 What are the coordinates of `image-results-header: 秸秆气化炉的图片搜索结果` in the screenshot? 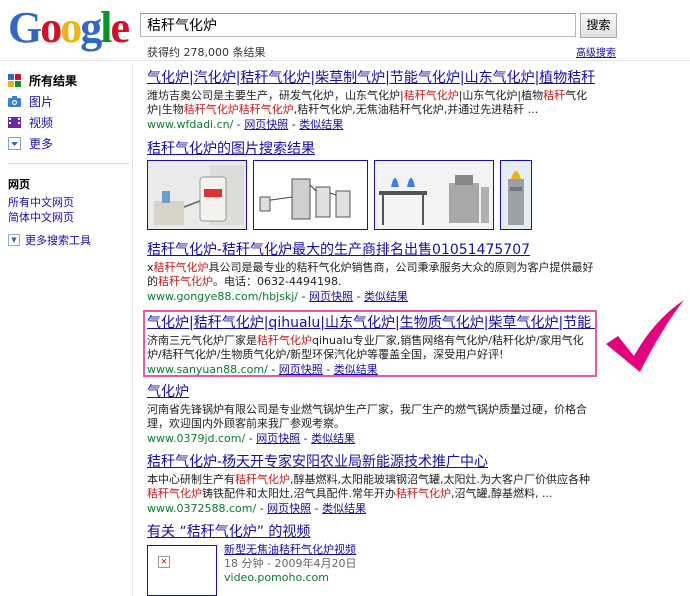 It's located at (371, 149).